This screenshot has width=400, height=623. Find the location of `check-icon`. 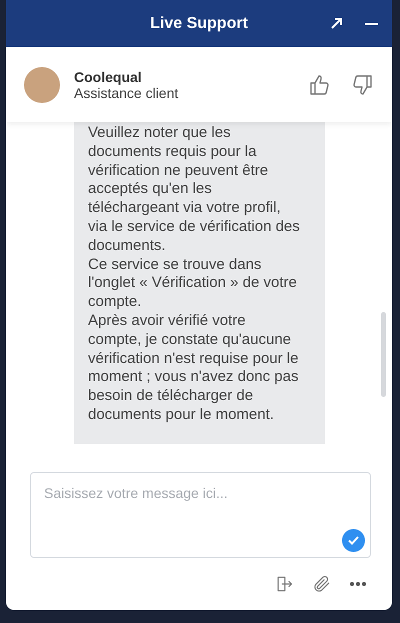

check-icon is located at coordinates (353, 540).